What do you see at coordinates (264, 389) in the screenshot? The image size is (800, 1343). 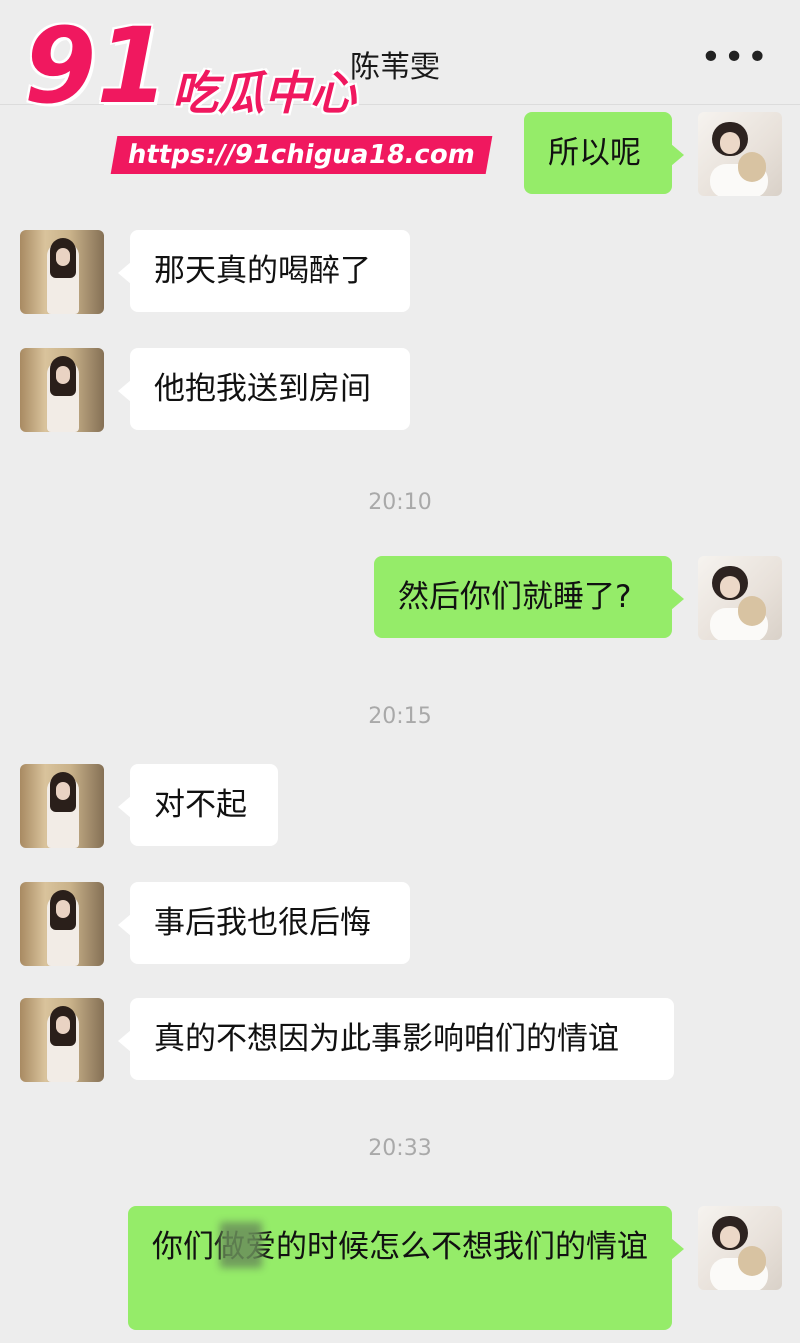 I see `message-bubble-incoming: 他抱我送到房间` at bounding box center [264, 389].